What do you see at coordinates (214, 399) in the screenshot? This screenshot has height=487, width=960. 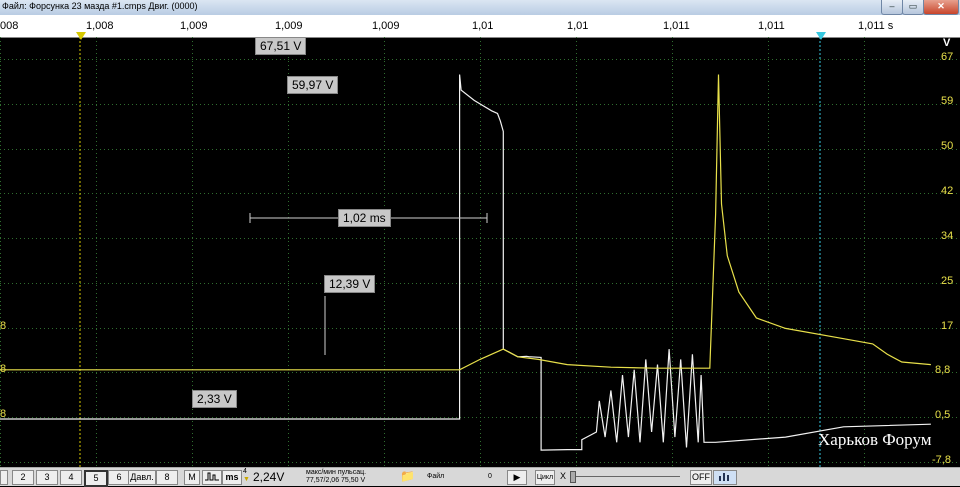 I see `base-voltage-label: 2,33 V` at bounding box center [214, 399].